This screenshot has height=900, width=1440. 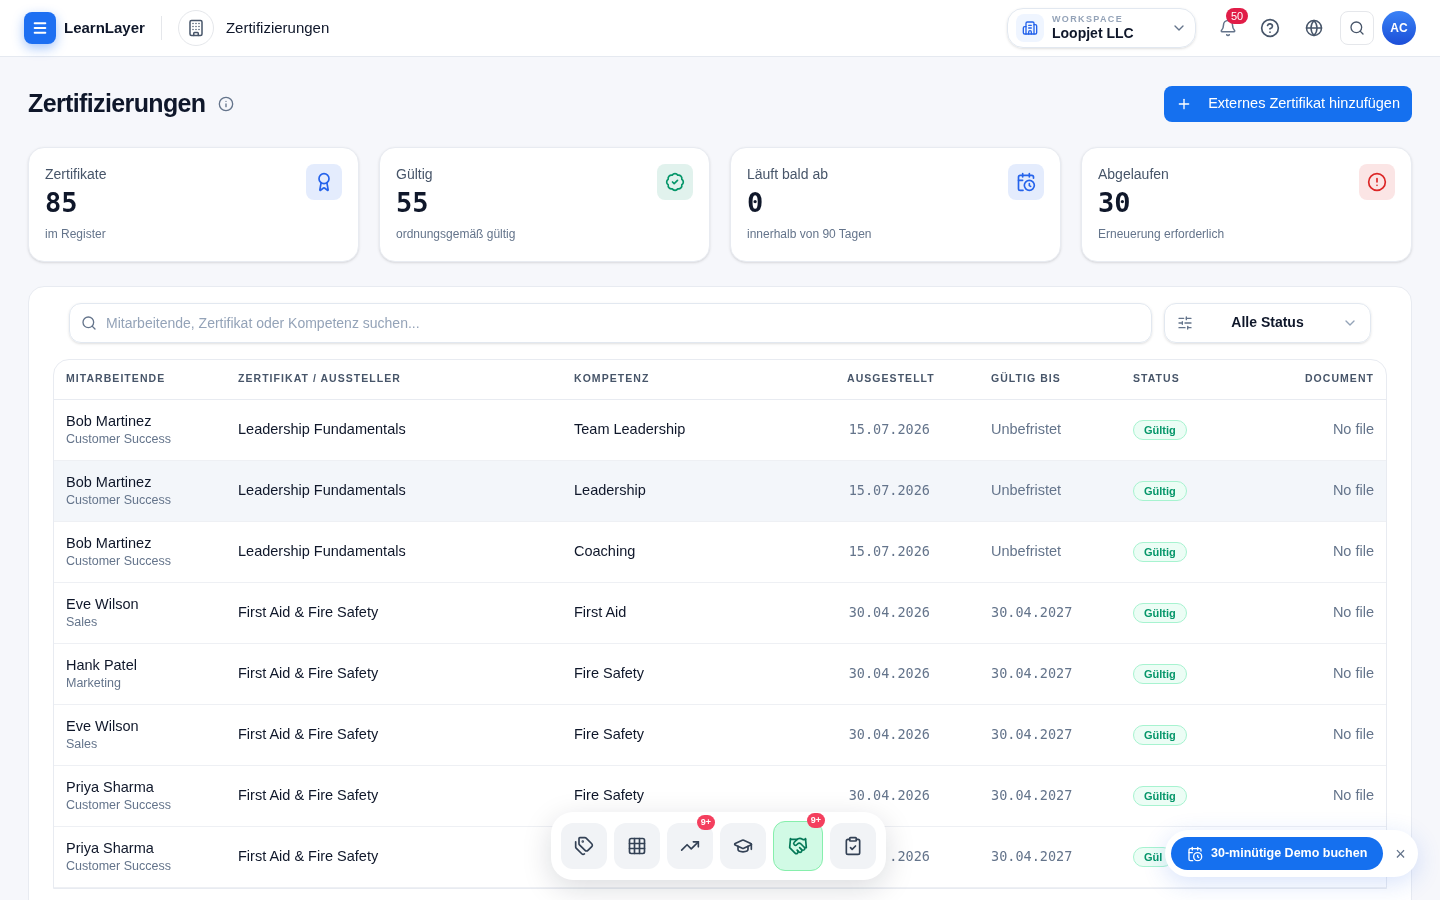 What do you see at coordinates (61, 202) in the screenshot?
I see `stat-value: 85` at bounding box center [61, 202].